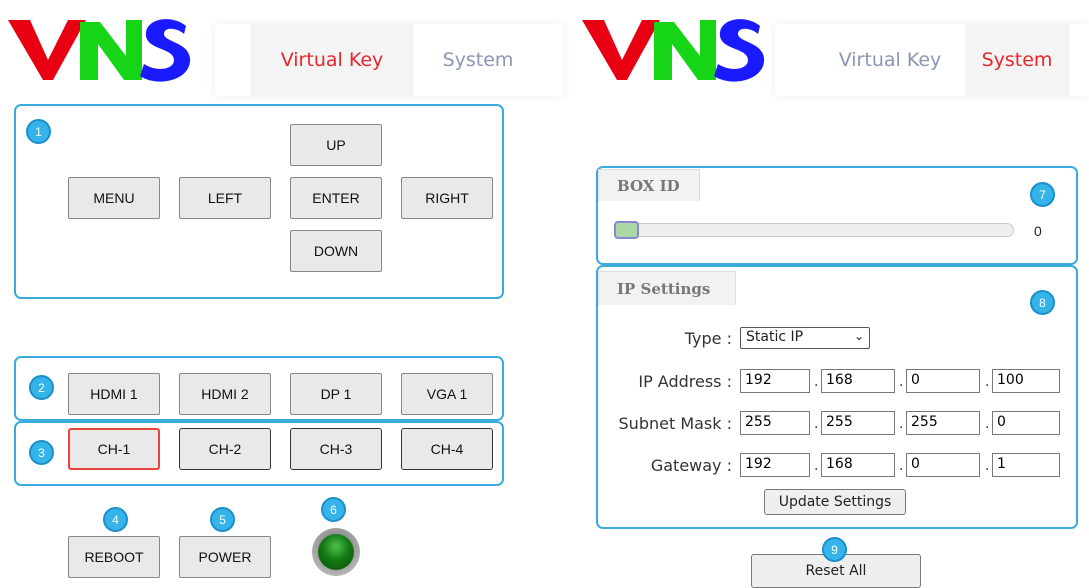 Image resolution: width=1089 pixels, height=588 pixels. Describe the element at coordinates (478, 60) in the screenshot. I see `tab-system: System` at that location.